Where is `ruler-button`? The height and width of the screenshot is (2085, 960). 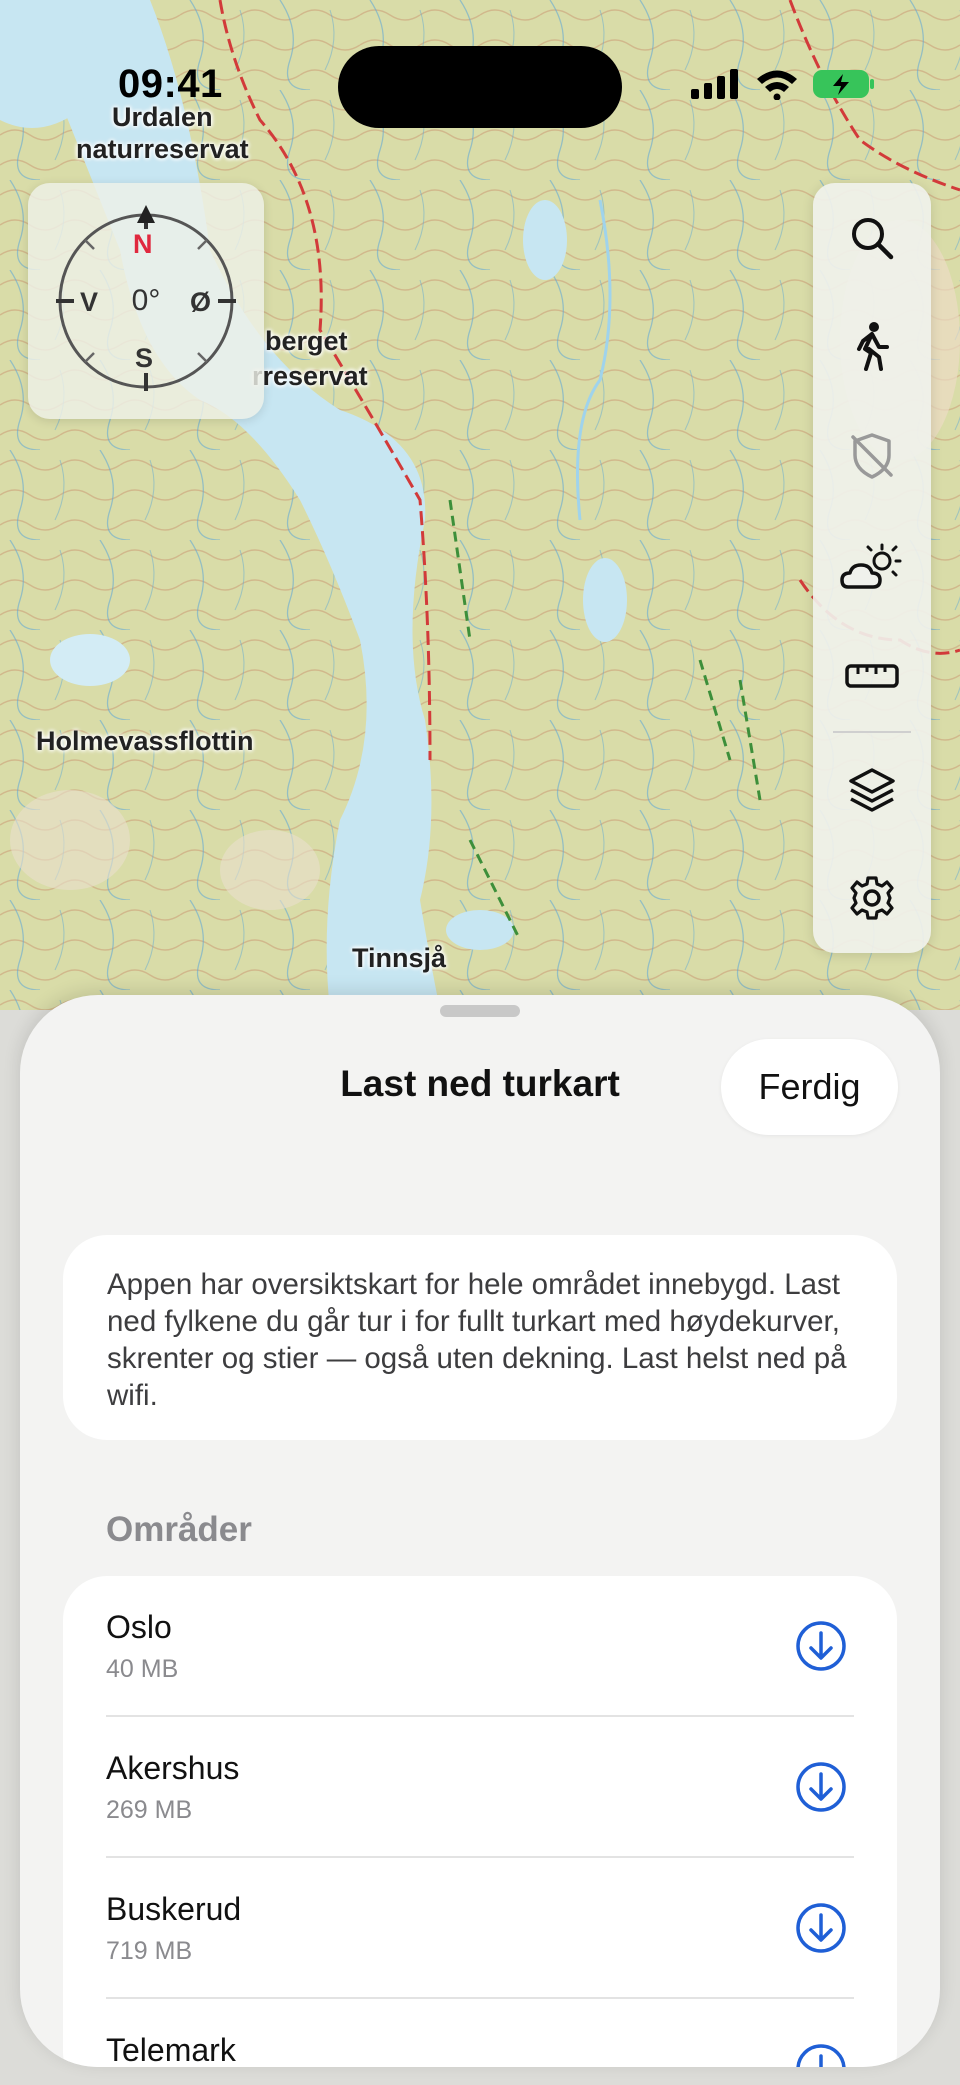 ruler-button is located at coordinates (872, 676).